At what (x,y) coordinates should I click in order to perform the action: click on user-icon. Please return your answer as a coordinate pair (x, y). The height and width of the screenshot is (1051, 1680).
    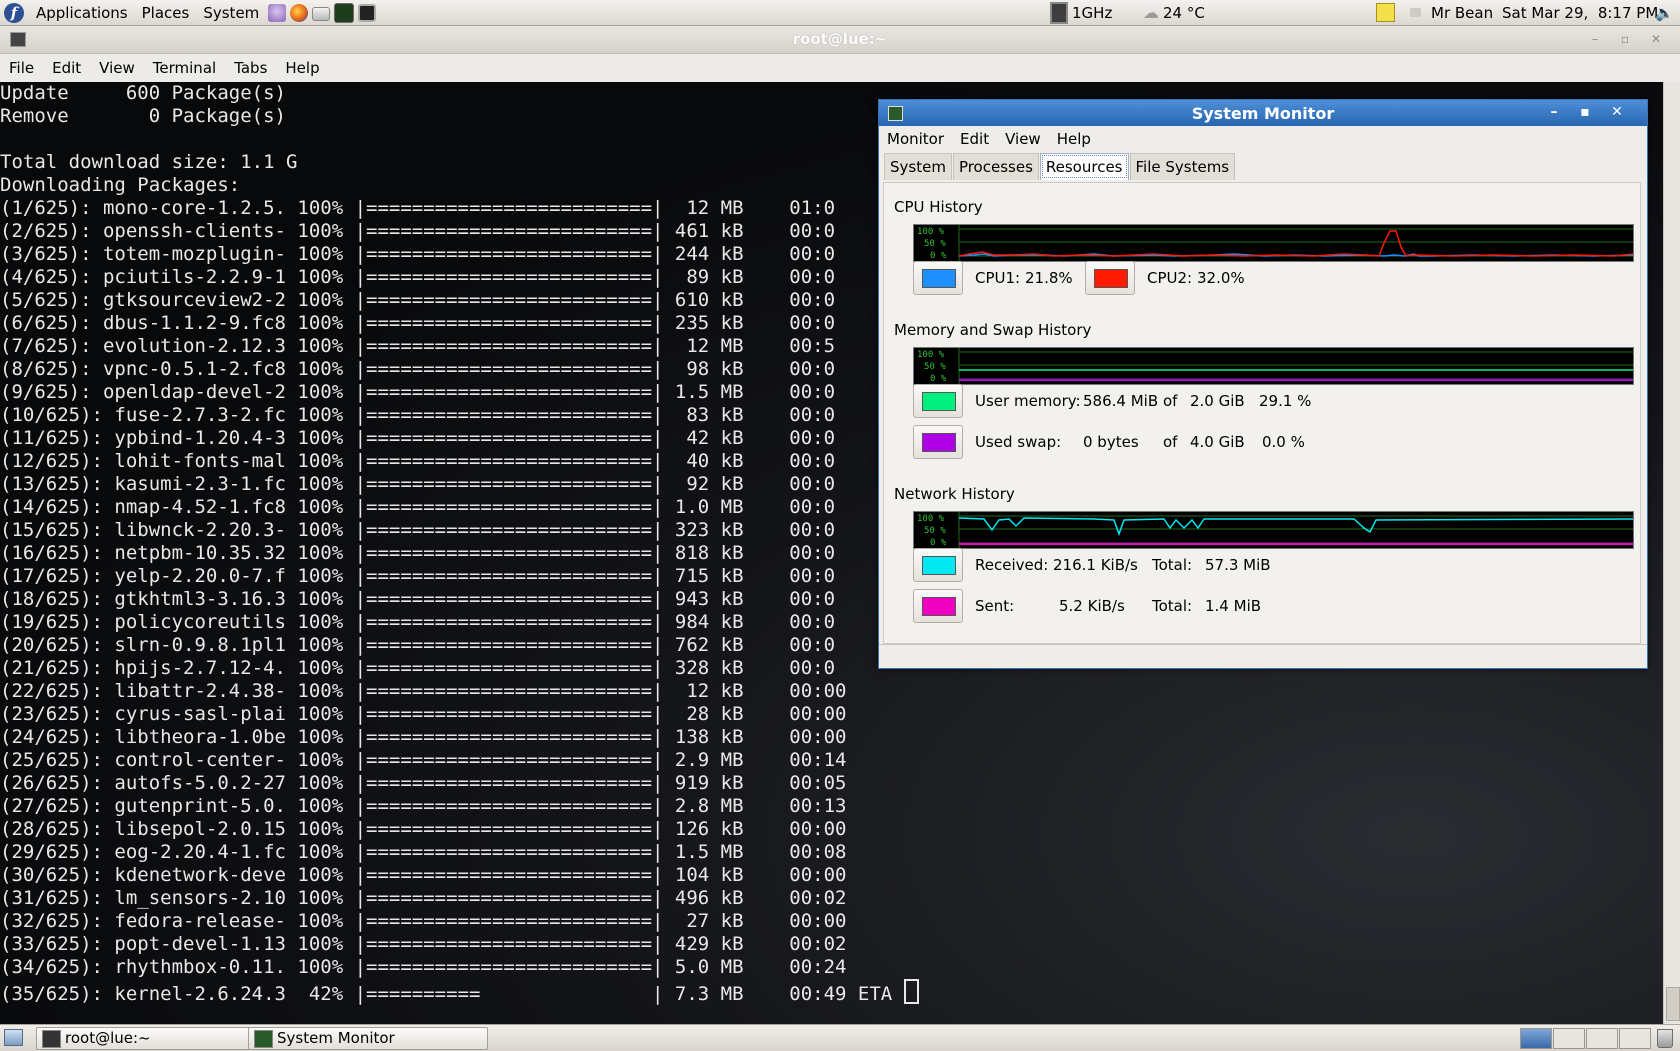
    Looking at the image, I should click on (1415, 12).